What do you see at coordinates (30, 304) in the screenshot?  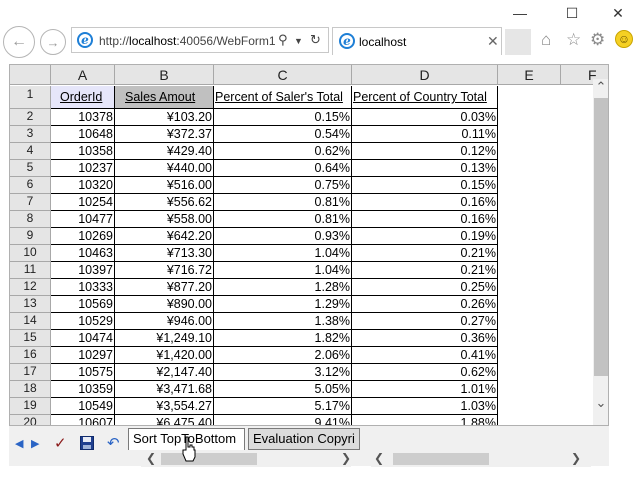 I see `row-header: 13` at bounding box center [30, 304].